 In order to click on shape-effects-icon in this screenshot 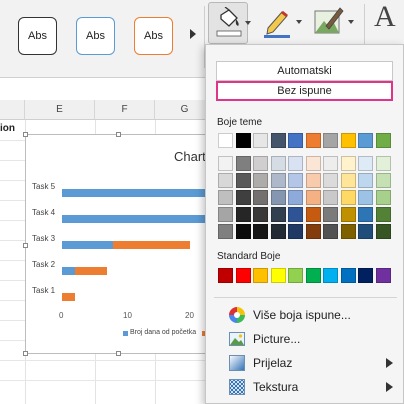, I will do `click(328, 22)`.